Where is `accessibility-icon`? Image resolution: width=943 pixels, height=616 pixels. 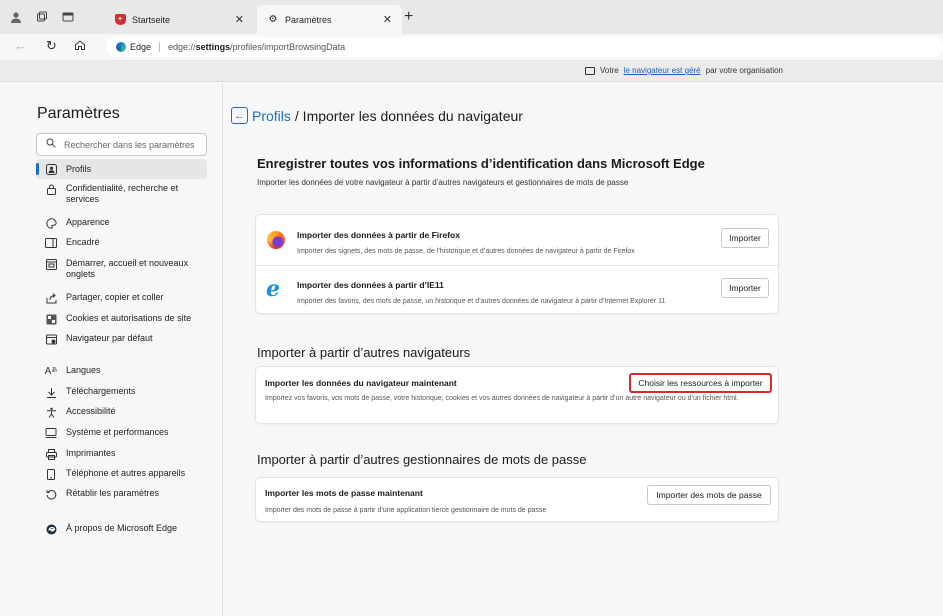 accessibility-icon is located at coordinates (51, 412).